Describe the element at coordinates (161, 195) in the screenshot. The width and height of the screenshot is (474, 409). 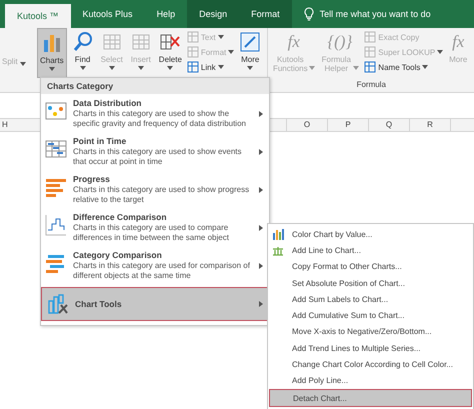
I see `menu-item-description: Charts in this category are used to show progress relative to the target` at that location.